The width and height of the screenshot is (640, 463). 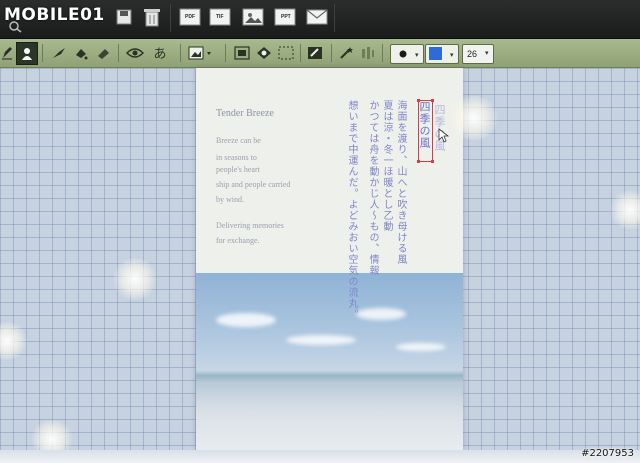 I want to click on text-color-swatch, so click(x=403, y=54).